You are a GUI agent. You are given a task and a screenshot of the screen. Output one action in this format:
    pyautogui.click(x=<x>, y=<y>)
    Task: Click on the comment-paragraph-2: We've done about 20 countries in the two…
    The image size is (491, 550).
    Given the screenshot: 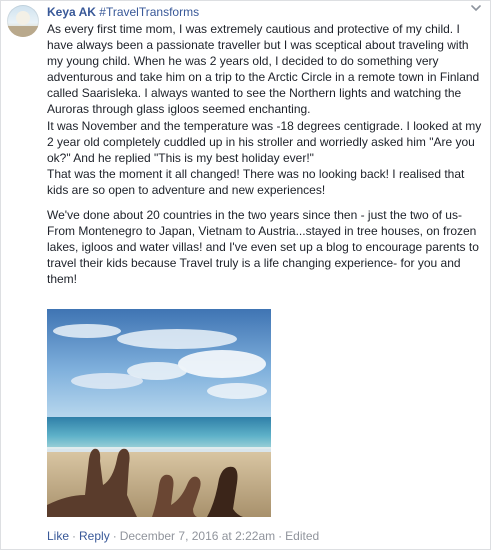 What is the action you would take?
    pyautogui.click(x=263, y=247)
    